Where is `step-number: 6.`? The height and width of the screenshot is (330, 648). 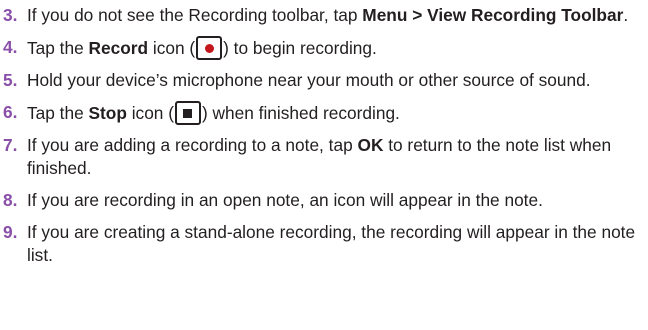 step-number: 6. is located at coordinates (10, 112).